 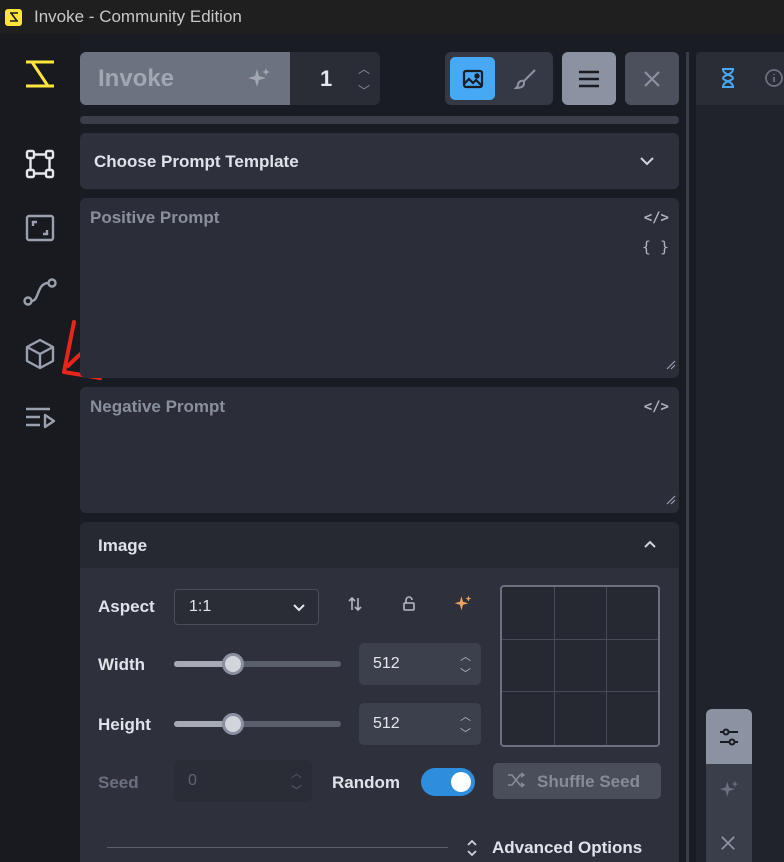 I want to click on seed-label: Seed, so click(x=118, y=782).